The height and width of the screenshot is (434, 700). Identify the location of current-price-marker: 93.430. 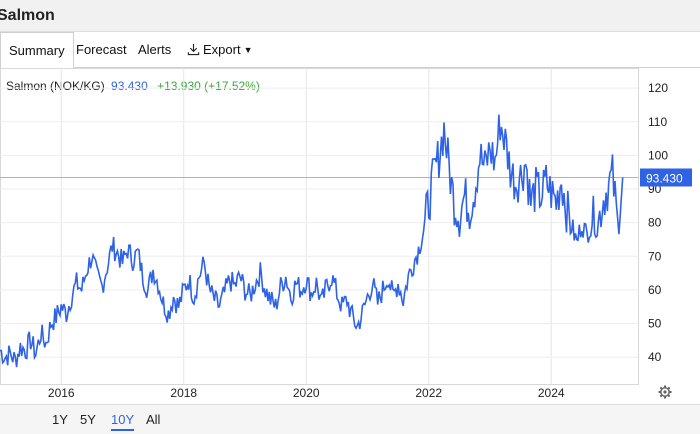
(666, 177).